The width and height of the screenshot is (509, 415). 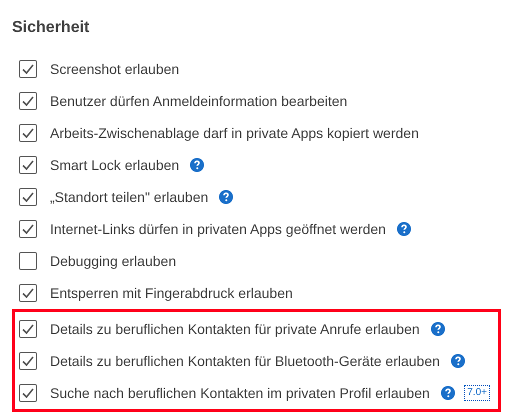 What do you see at coordinates (129, 197) in the screenshot?
I see `option-label: „Standort teilen" erlauben` at bounding box center [129, 197].